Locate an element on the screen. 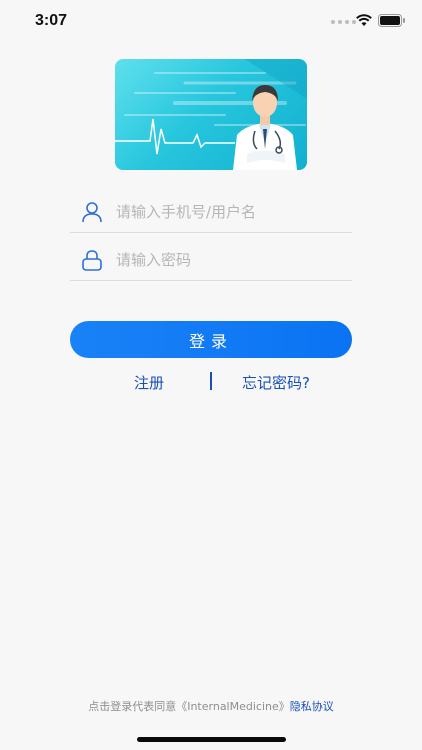 This screenshot has height=750, width=422. banner-illustration is located at coordinates (211, 114).